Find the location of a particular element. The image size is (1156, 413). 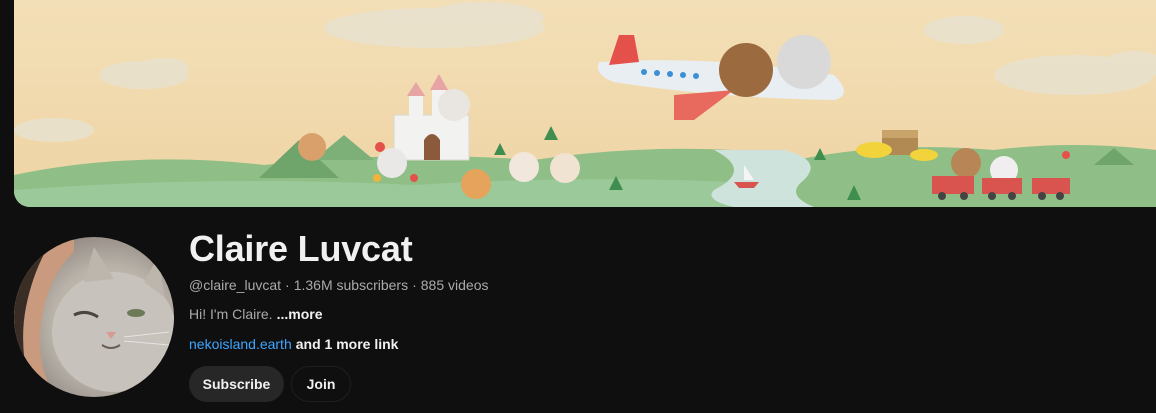

avatar-cat-image is located at coordinates (94, 317).